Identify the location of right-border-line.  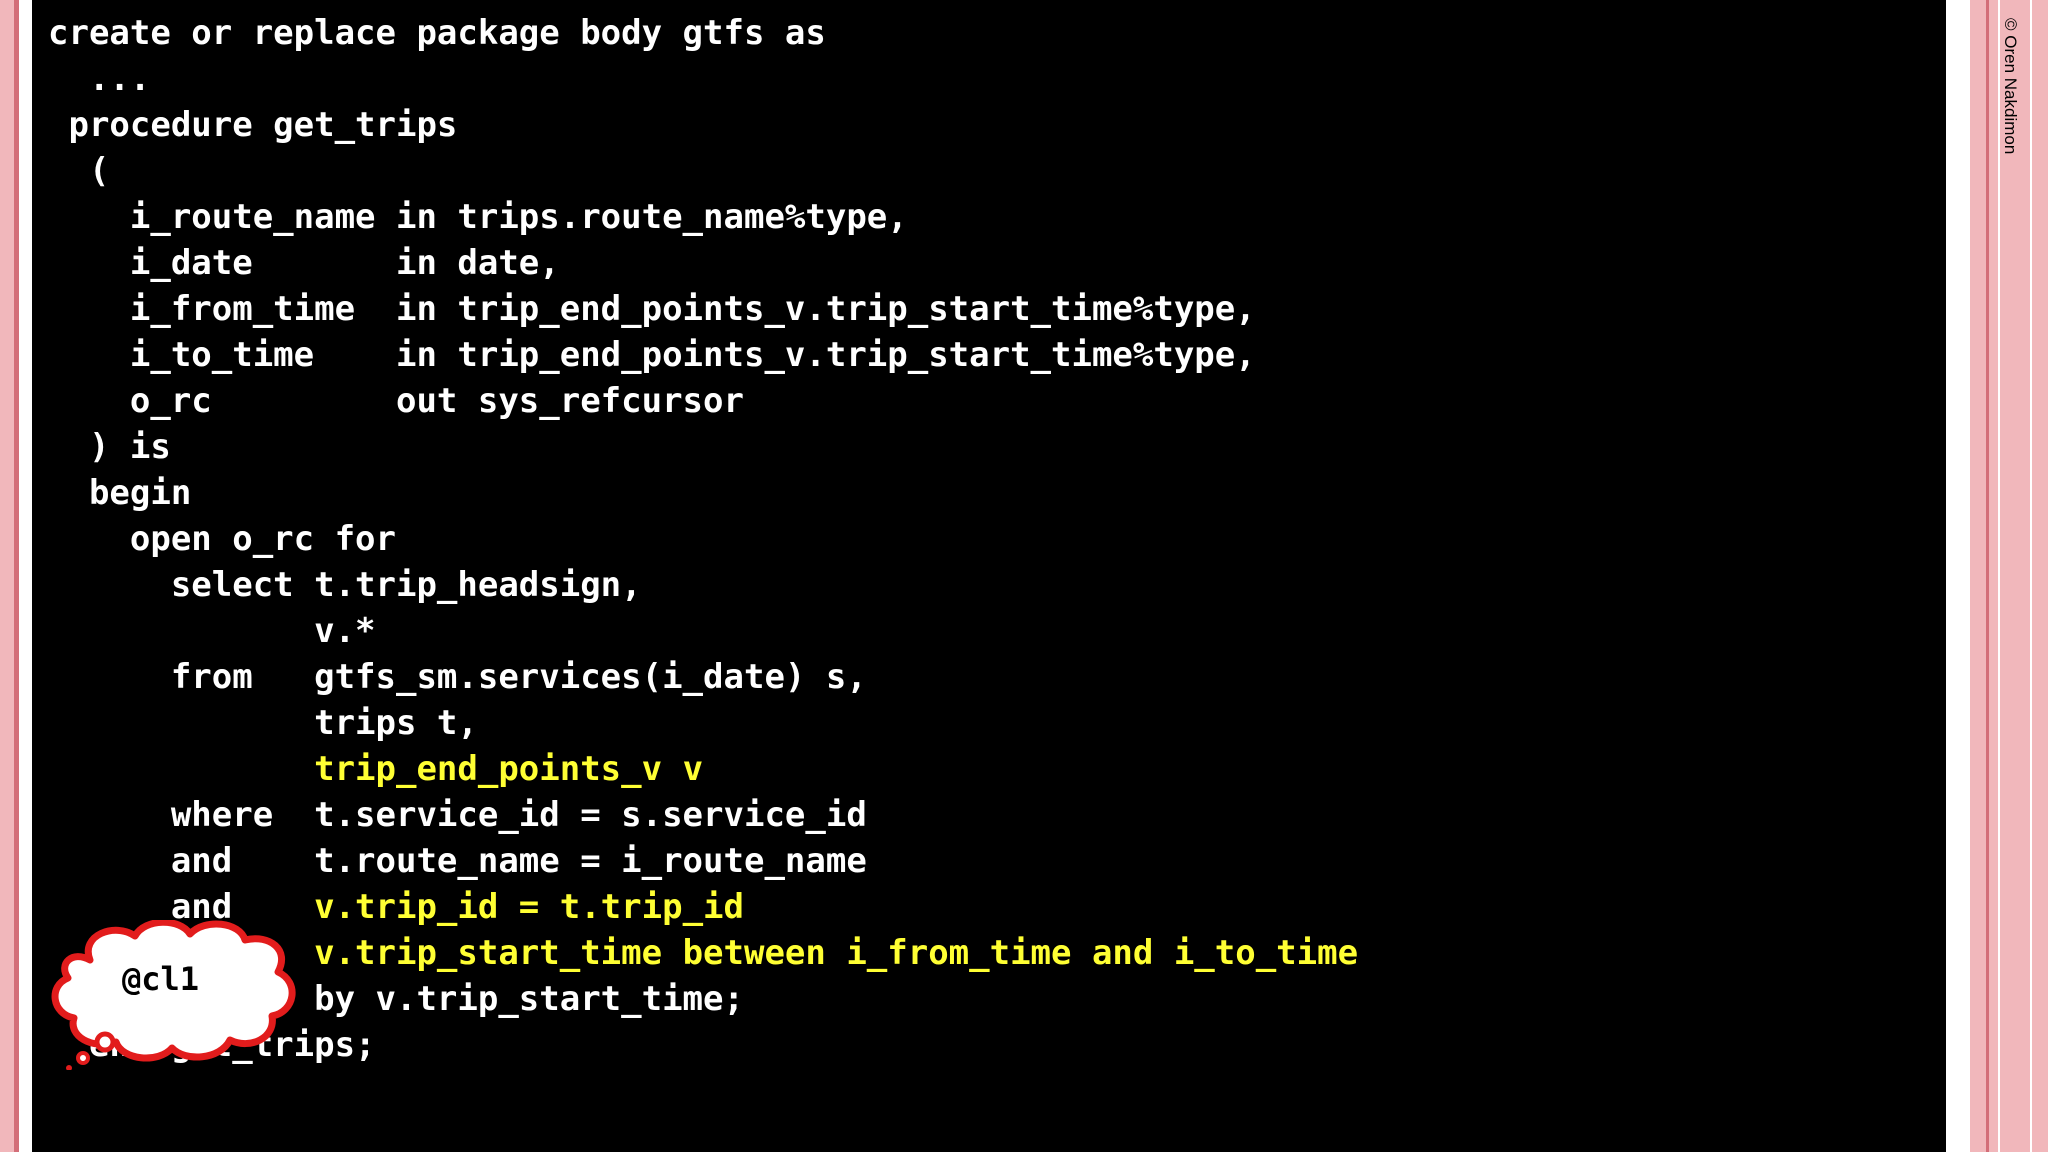
(1987, 576).